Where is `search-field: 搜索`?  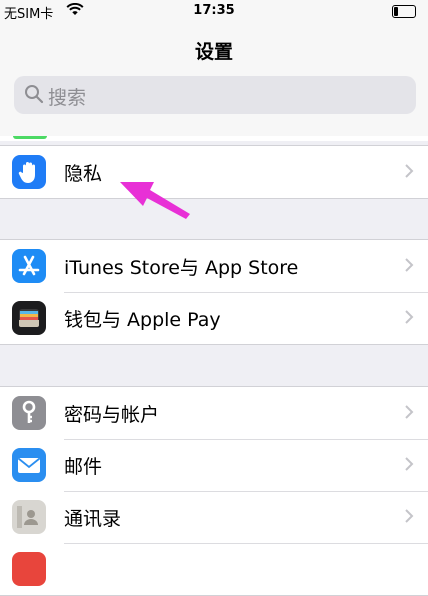 search-field: 搜索 is located at coordinates (215, 95).